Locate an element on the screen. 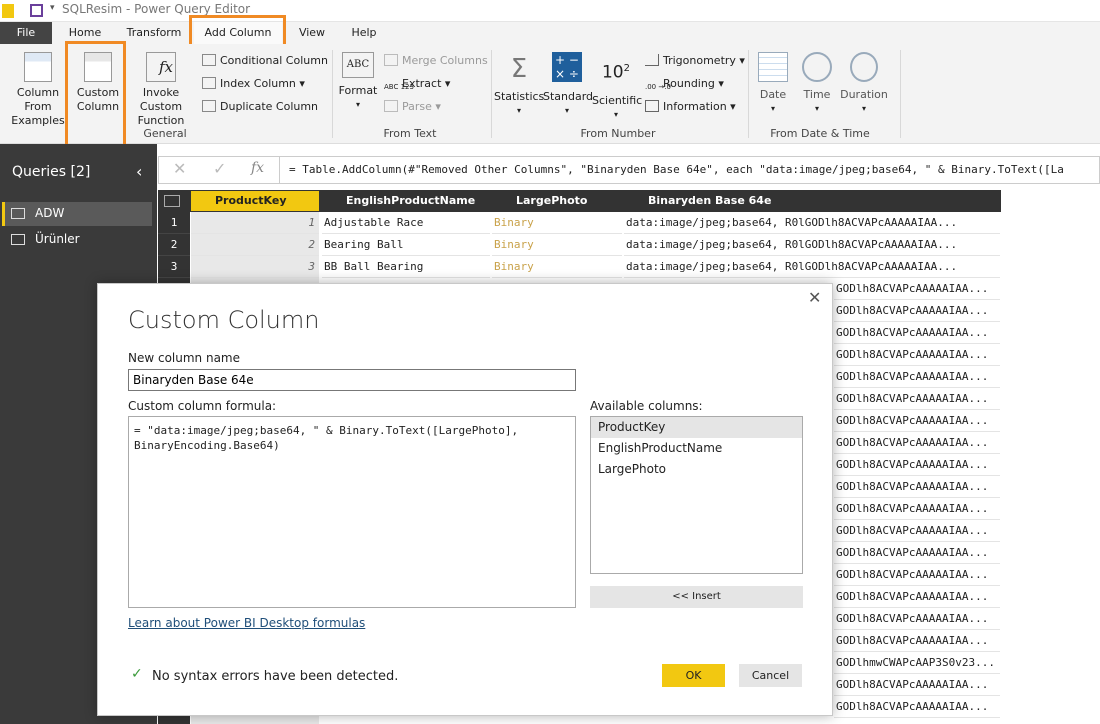 This screenshot has width=1100, height=724. index-column-button: Index Column ▾ is located at coordinates (253, 84).